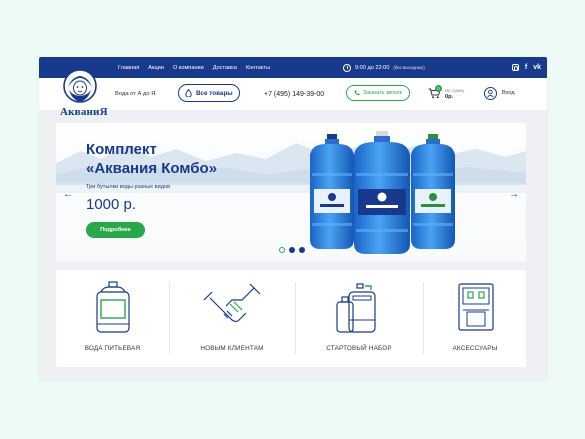 This screenshot has height=439, width=585. Describe the element at coordinates (232, 303) in the screenshot. I see `handshake-icon` at that location.